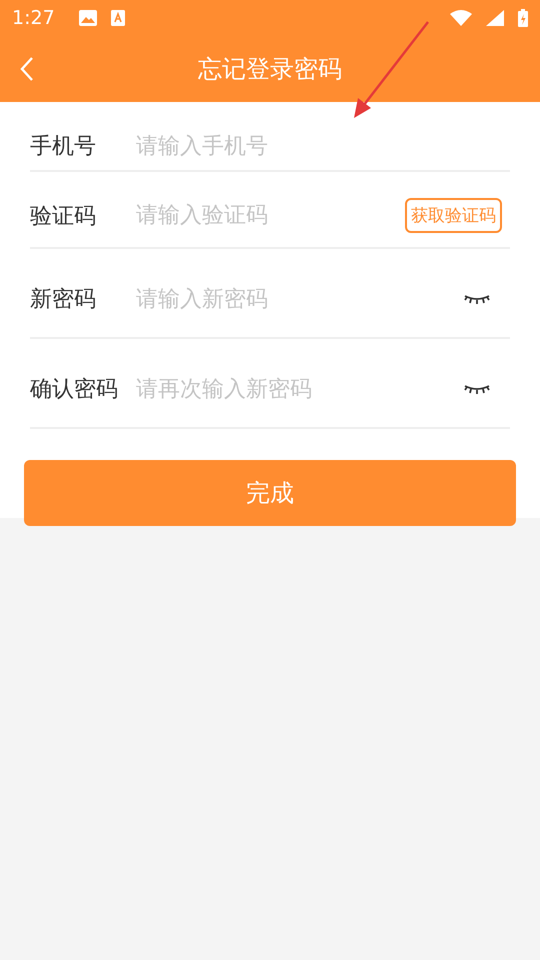 This screenshot has width=540, height=960. What do you see at coordinates (74, 390) in the screenshot?
I see `field-label: 确认密码` at bounding box center [74, 390].